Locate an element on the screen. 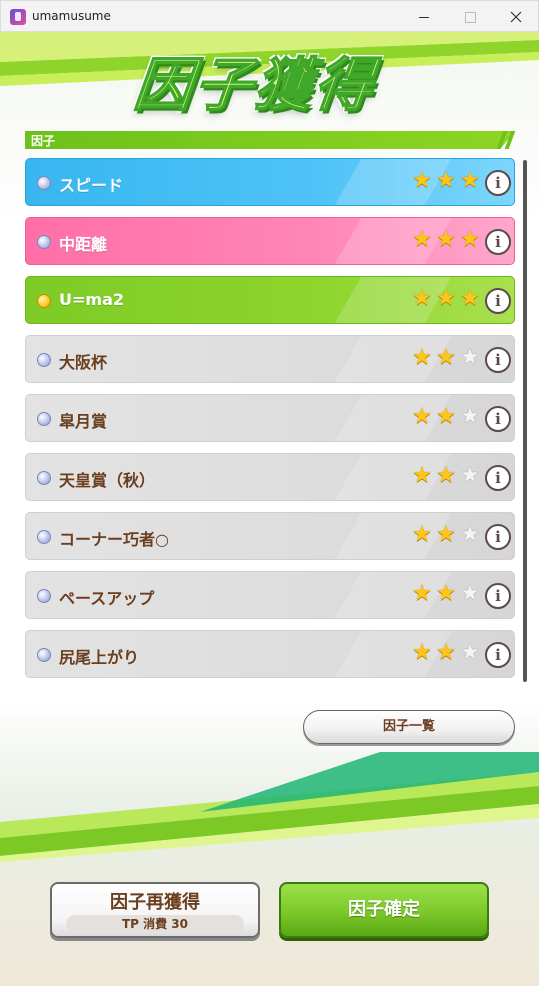 This screenshot has width=539, height=986. reacquire-factor-button: 因子再獲得 TP 消費 30 is located at coordinates (155, 910).